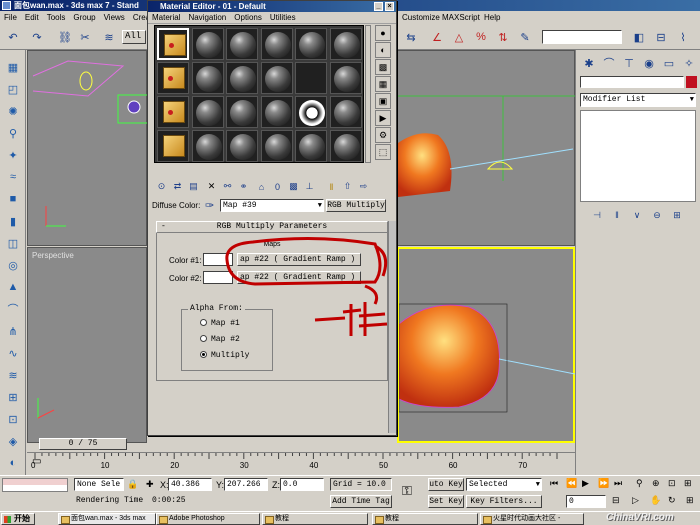 This screenshot has height=525, width=700. What do you see at coordinates (691, 82) in the screenshot?
I see `object-color-swatch` at bounding box center [691, 82].